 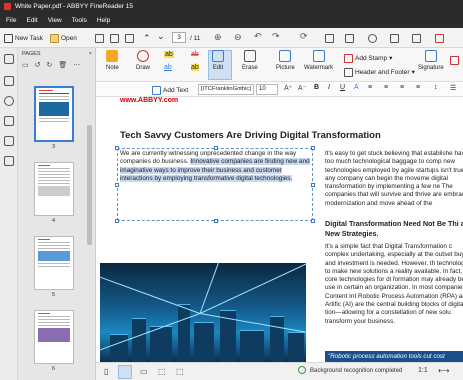 What do you see at coordinates (62, 65) in the screenshot?
I see `delete-page-icon: 🗑` at bounding box center [62, 65].